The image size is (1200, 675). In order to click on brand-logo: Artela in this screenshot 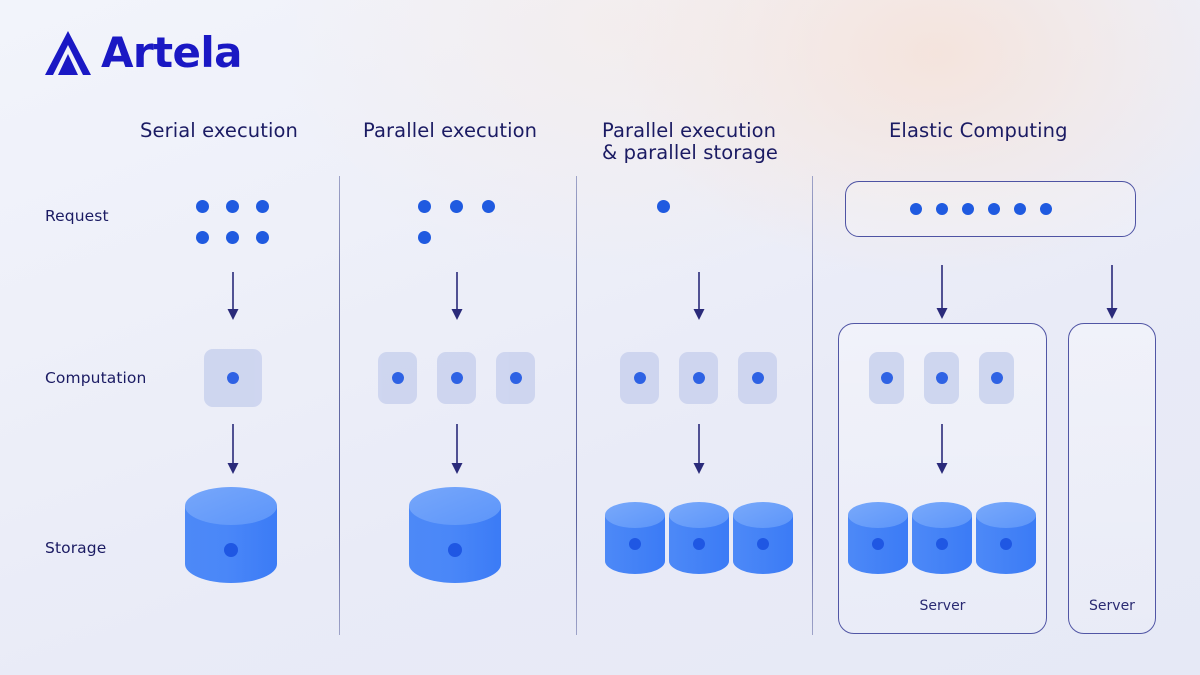, I will do `click(143, 52)`.